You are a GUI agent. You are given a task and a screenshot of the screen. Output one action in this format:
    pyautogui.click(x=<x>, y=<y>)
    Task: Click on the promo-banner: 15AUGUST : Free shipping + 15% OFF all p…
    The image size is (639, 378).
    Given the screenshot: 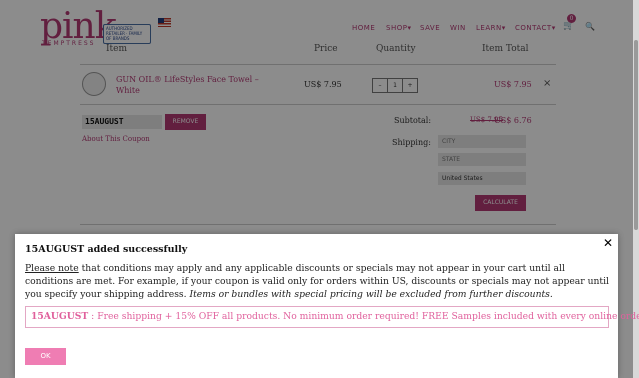 What is the action you would take?
    pyautogui.click(x=332, y=317)
    